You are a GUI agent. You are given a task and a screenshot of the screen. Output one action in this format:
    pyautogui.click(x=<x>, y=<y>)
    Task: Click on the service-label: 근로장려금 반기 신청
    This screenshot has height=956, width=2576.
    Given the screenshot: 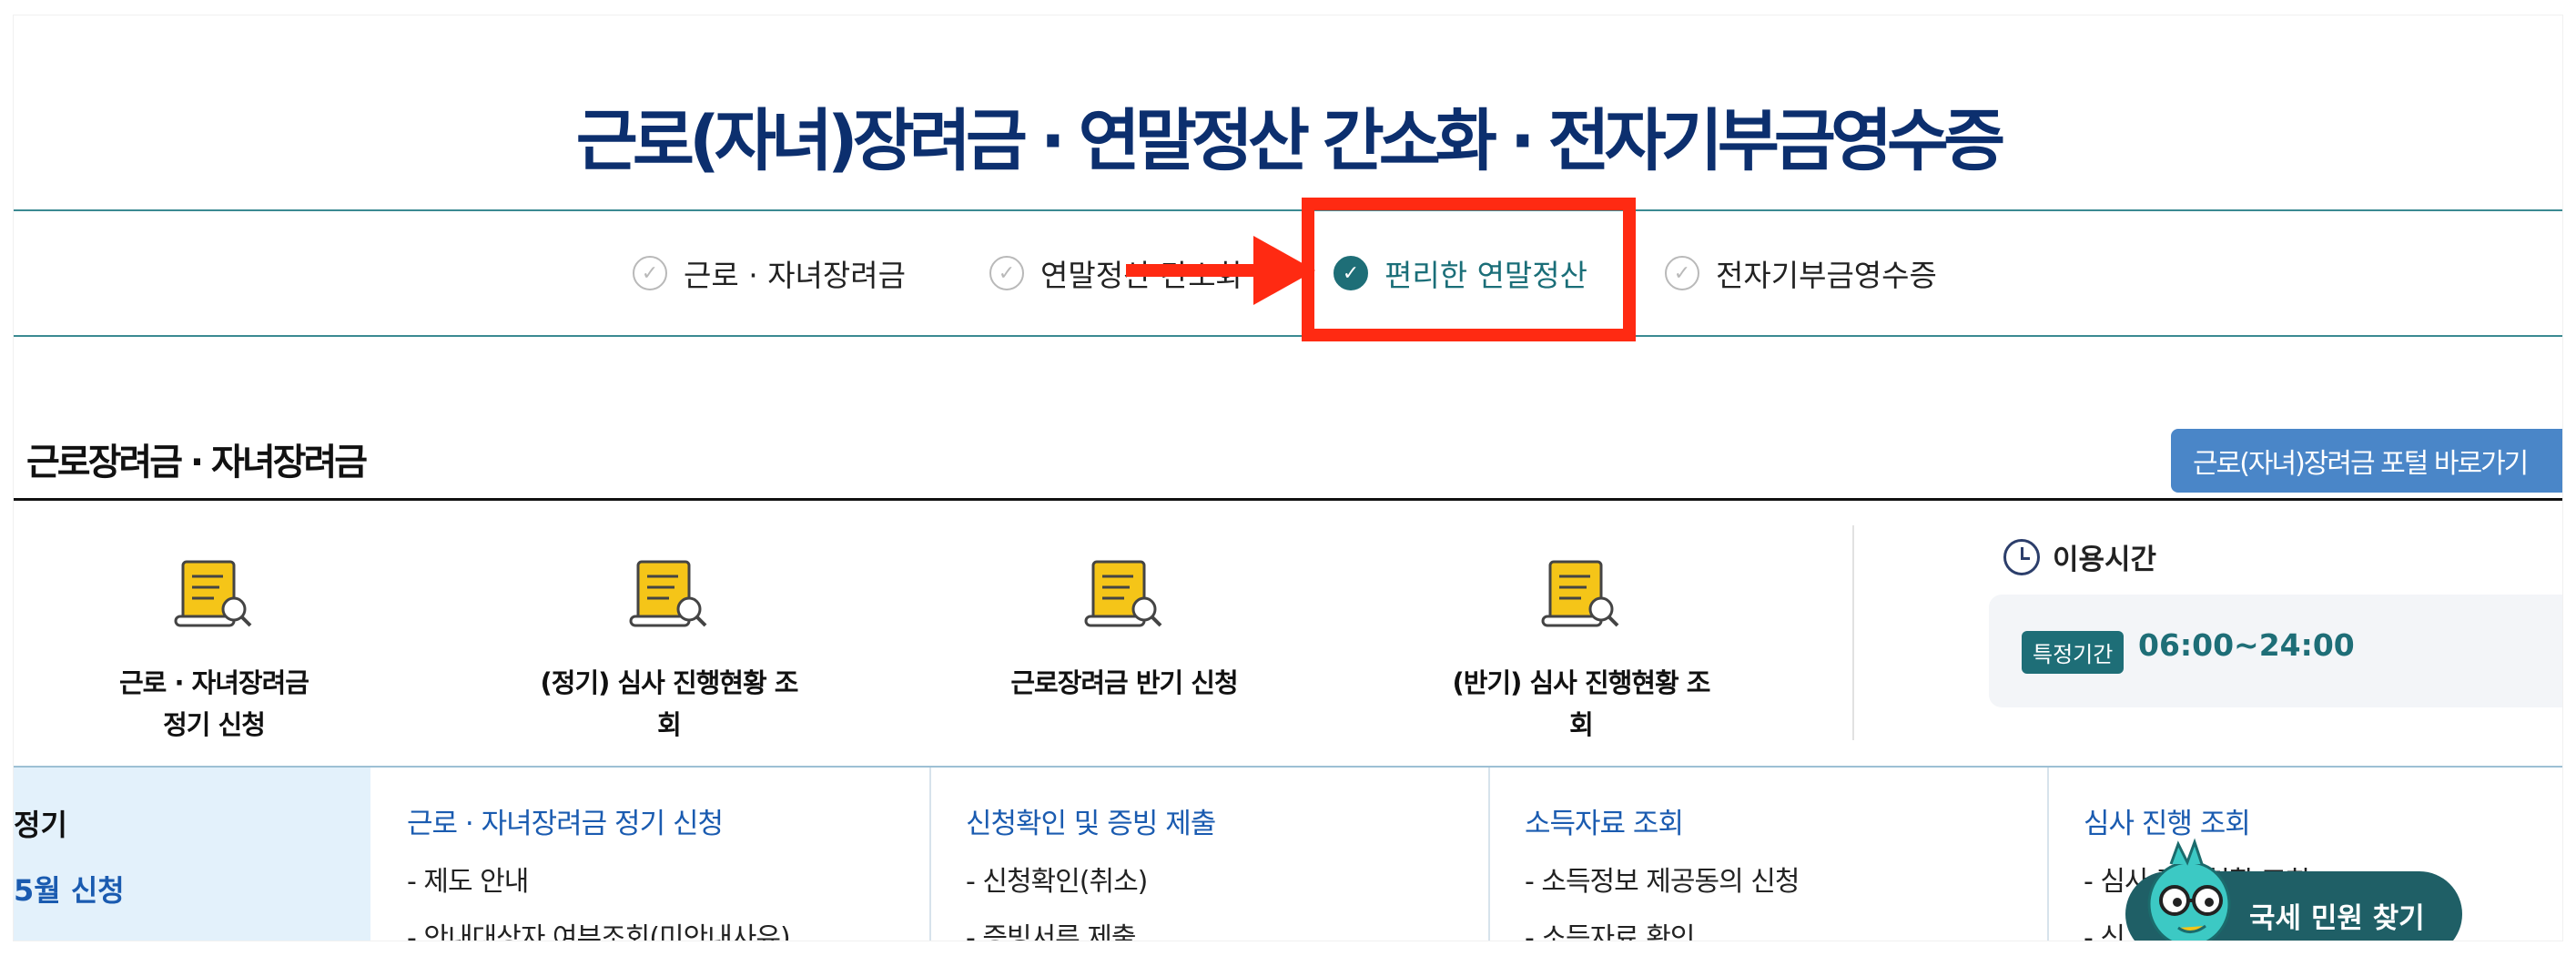 What is the action you would take?
    pyautogui.click(x=1124, y=682)
    